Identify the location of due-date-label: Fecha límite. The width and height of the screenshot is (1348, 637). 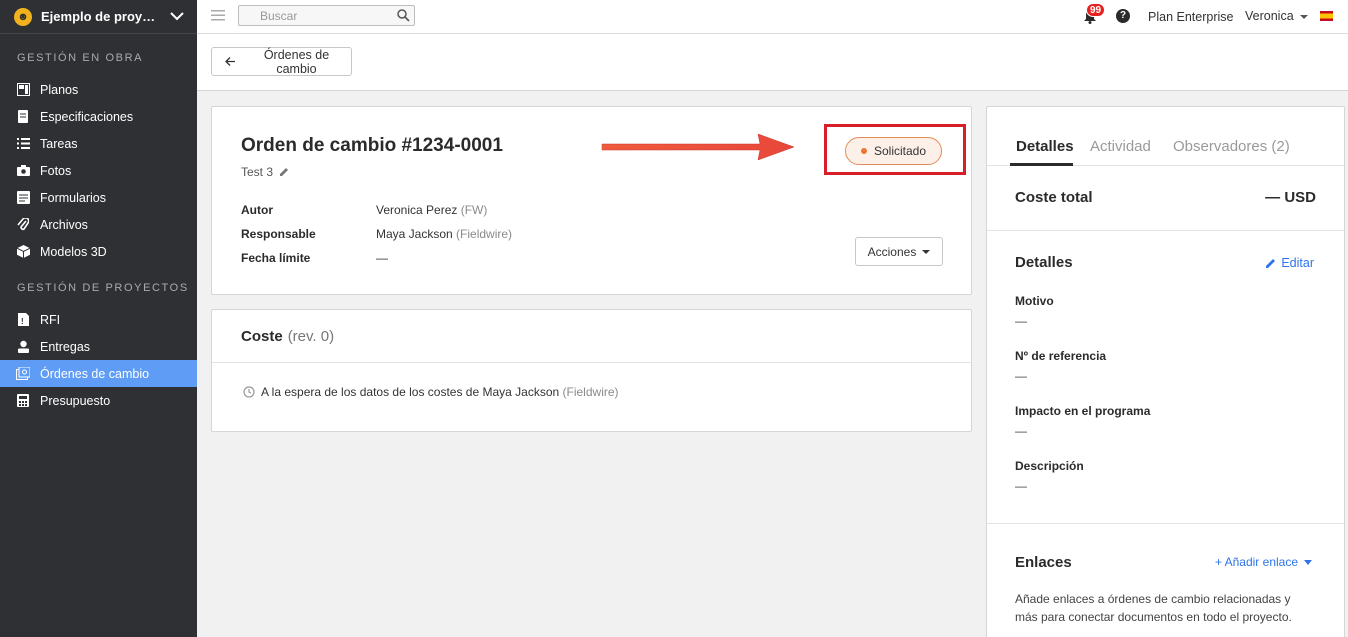
(276, 258).